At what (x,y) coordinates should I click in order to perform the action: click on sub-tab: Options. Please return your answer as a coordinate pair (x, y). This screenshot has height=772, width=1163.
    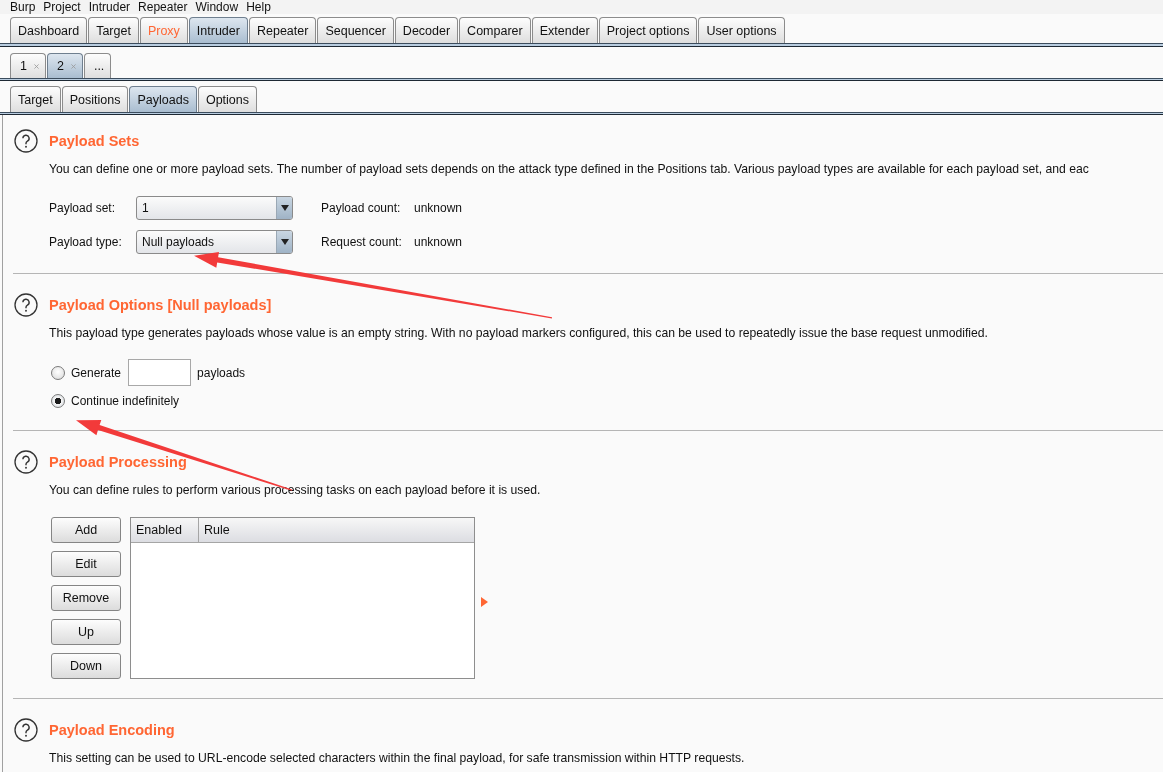
    Looking at the image, I should click on (227, 99).